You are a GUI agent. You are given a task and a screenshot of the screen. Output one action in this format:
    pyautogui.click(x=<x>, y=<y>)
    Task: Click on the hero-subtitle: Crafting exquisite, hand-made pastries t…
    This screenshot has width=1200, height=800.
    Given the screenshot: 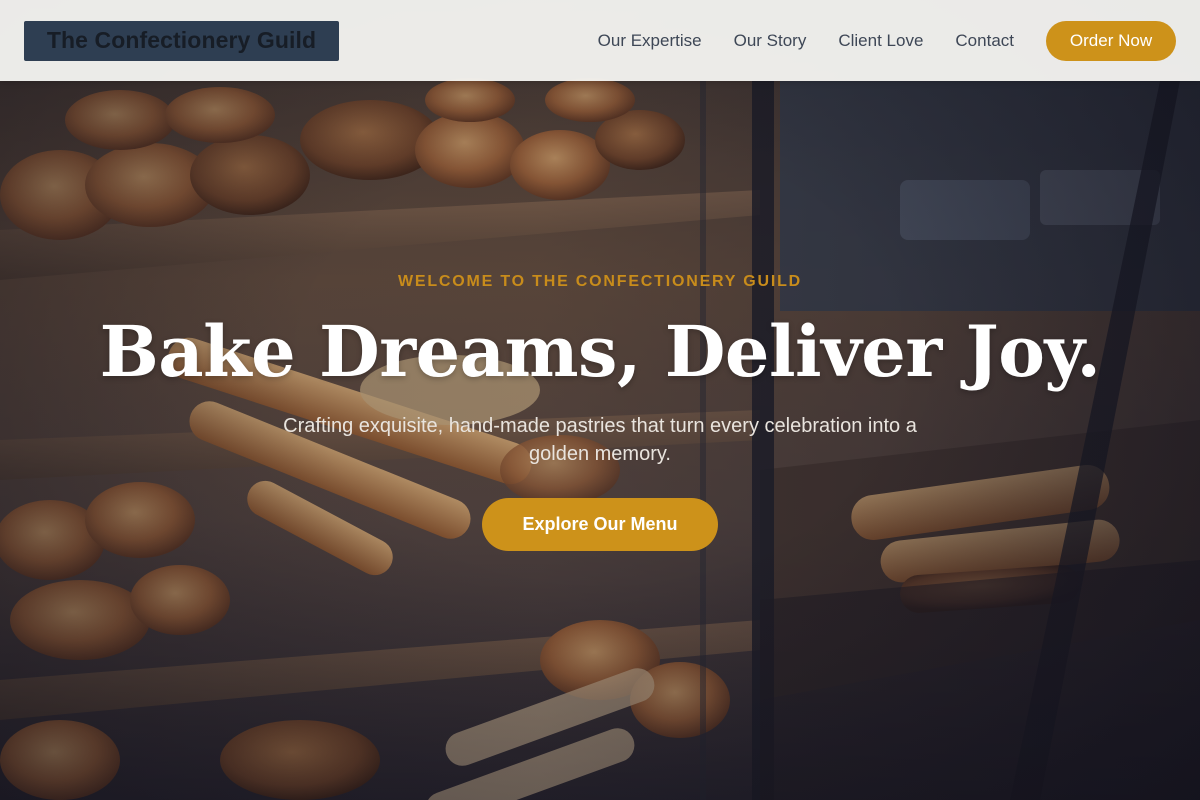 What is the action you would take?
    pyautogui.click(x=600, y=440)
    